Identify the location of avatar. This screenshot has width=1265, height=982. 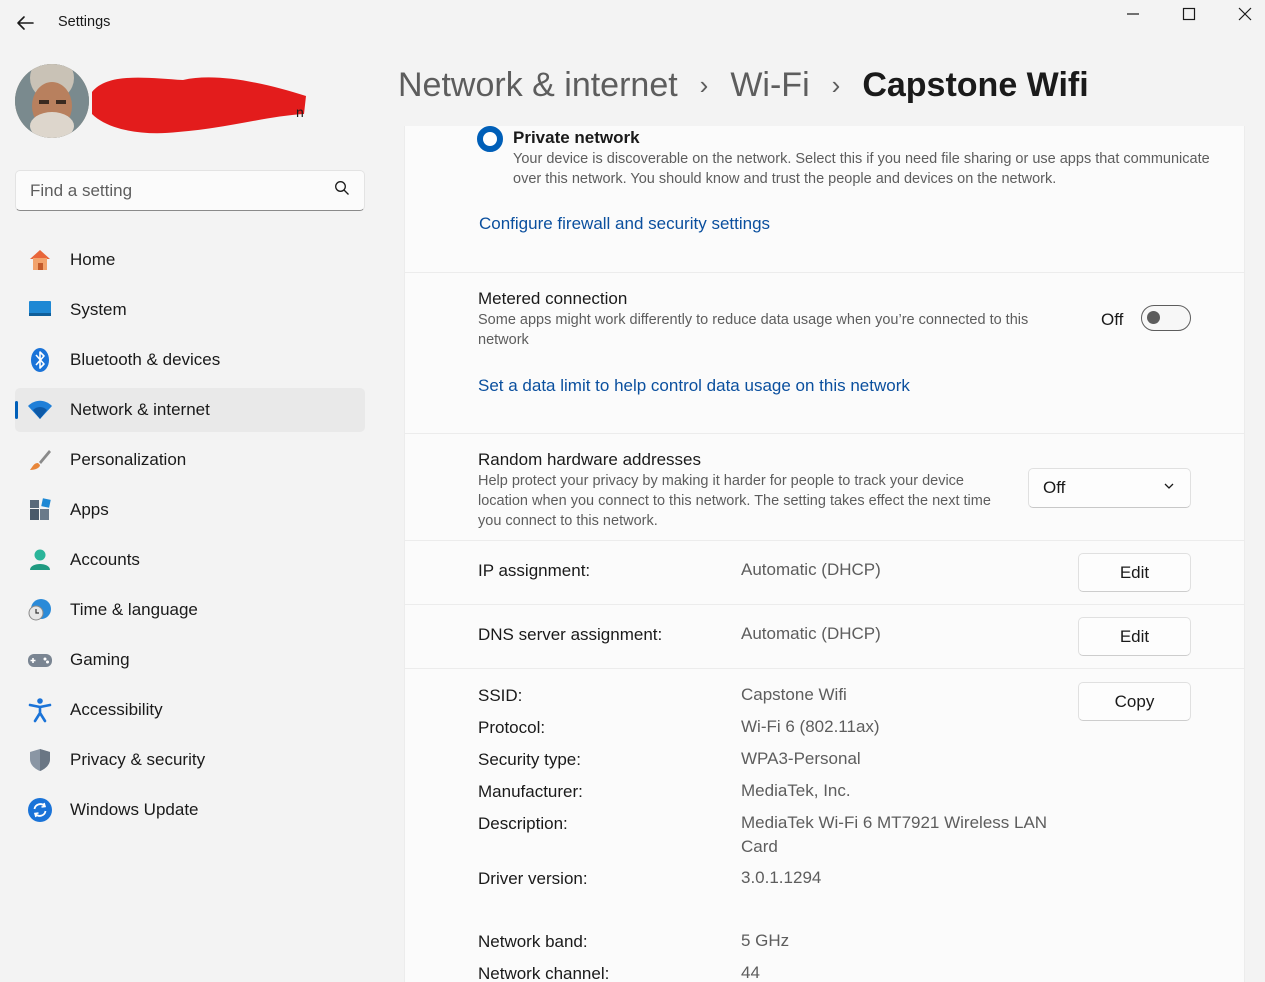
(52, 101).